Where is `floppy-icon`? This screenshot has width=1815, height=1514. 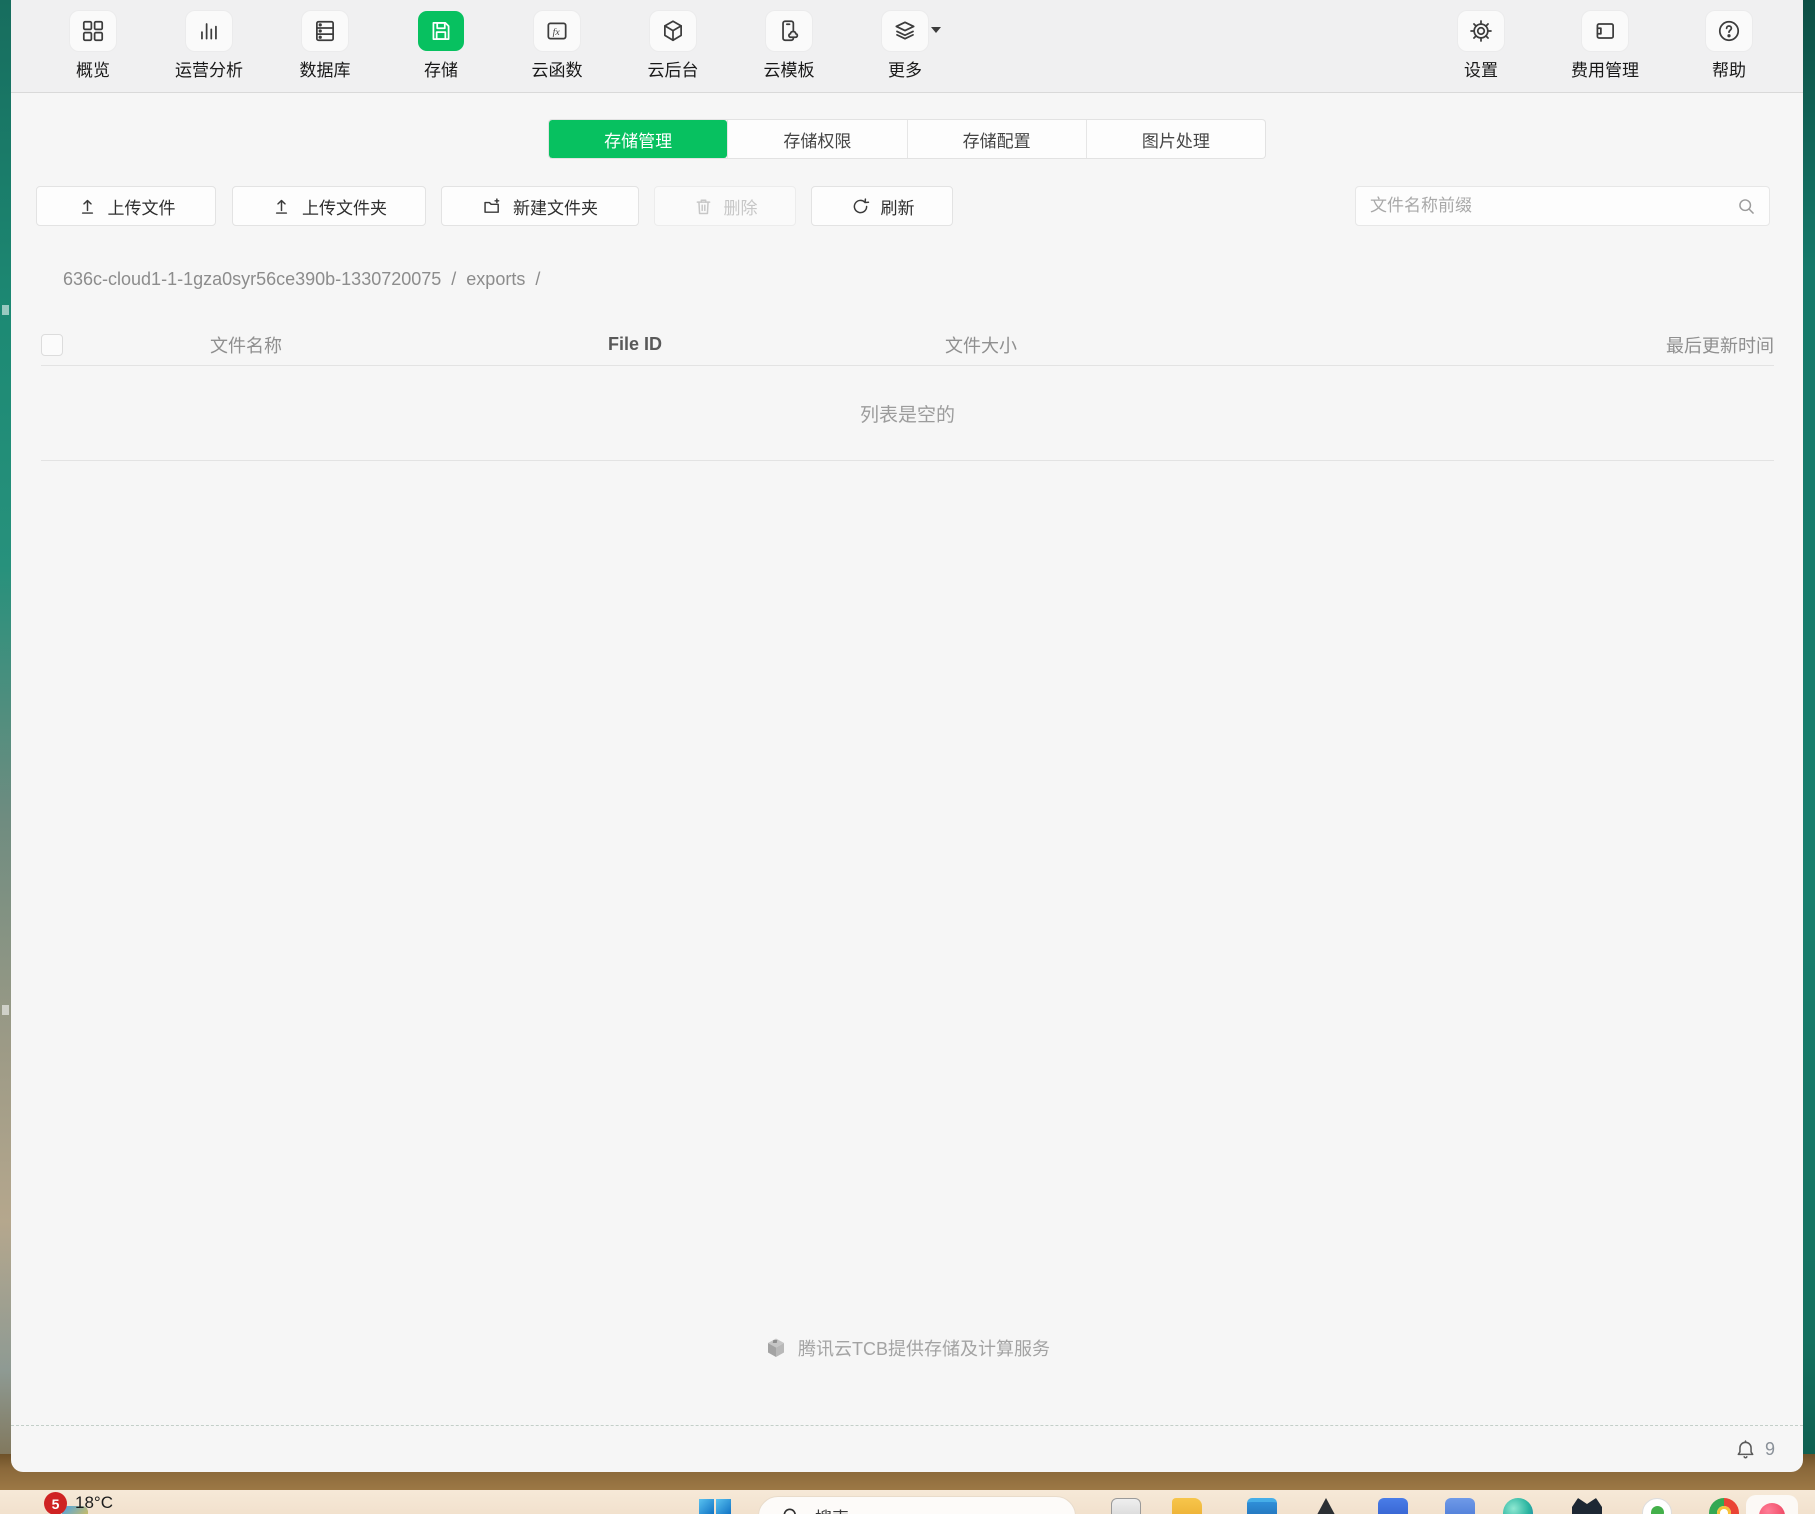 floppy-icon is located at coordinates (441, 31).